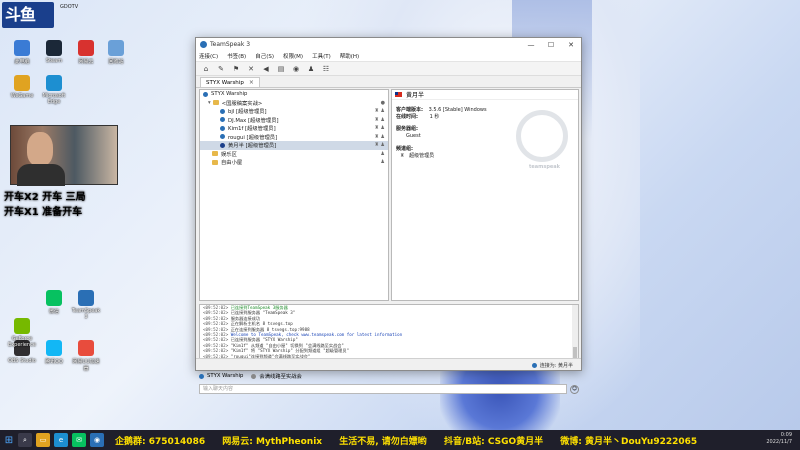 The width and height of the screenshot is (800, 450). Describe the element at coordinates (251, 69) in the screenshot. I see `mute-microphone-icon: ✕` at that location.